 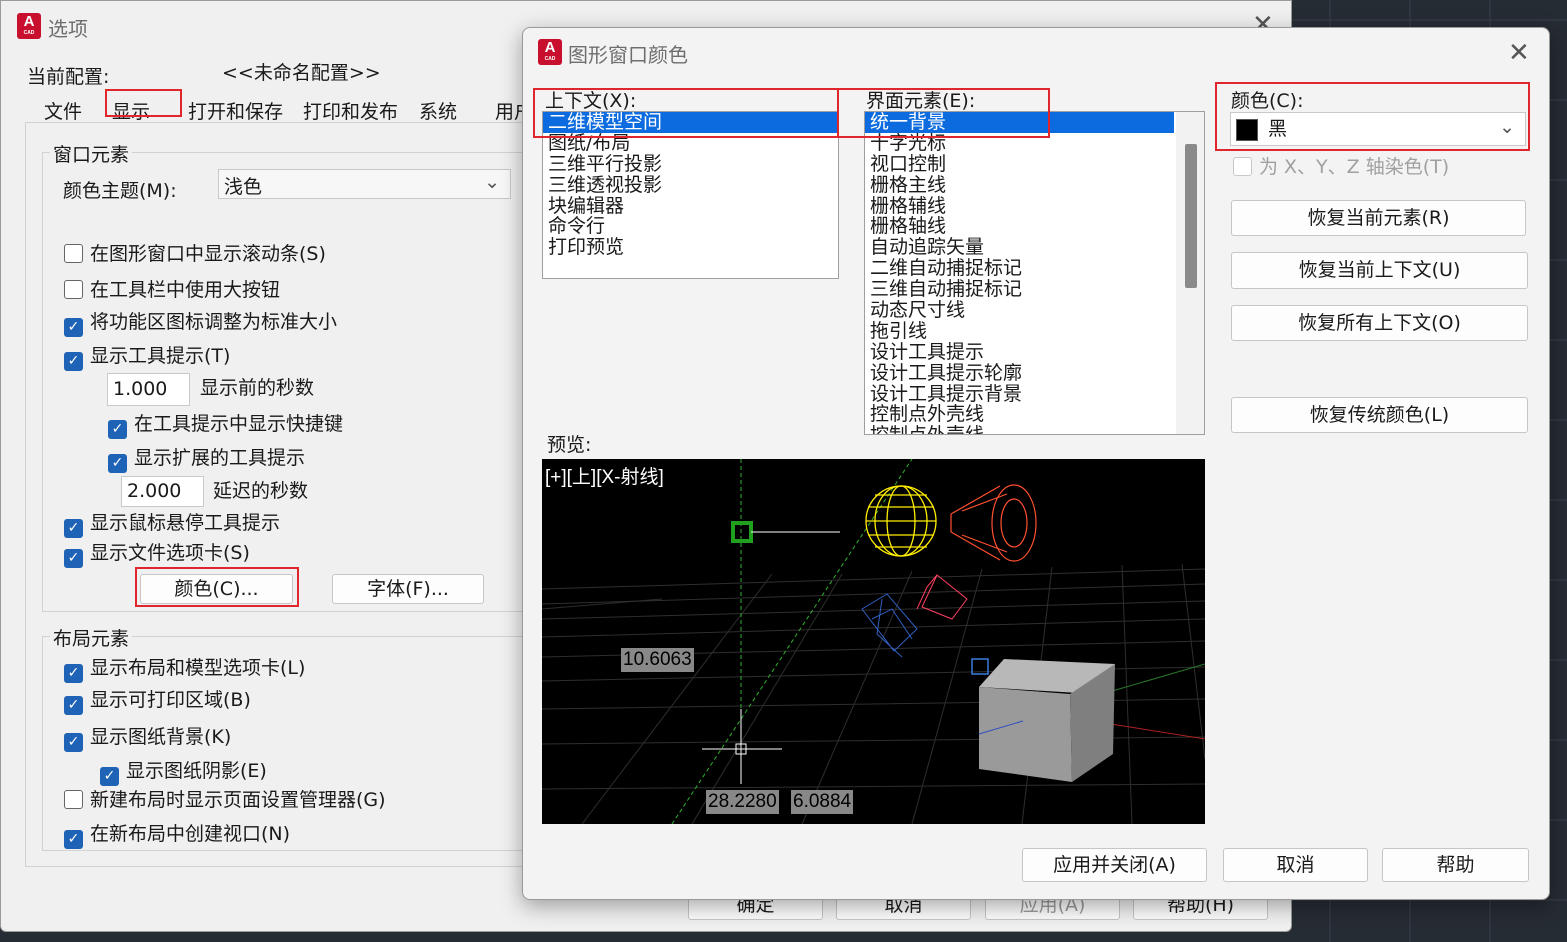 What do you see at coordinates (1354, 167) in the screenshot?
I see `tint-xyz-label: 为 X、Y、Z 轴染色(T)` at bounding box center [1354, 167].